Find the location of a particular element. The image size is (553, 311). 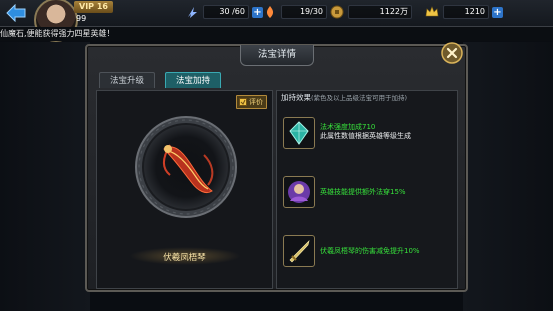

effect-desc: 此属性数值根据英雄等级生成 is located at coordinates (365, 136).